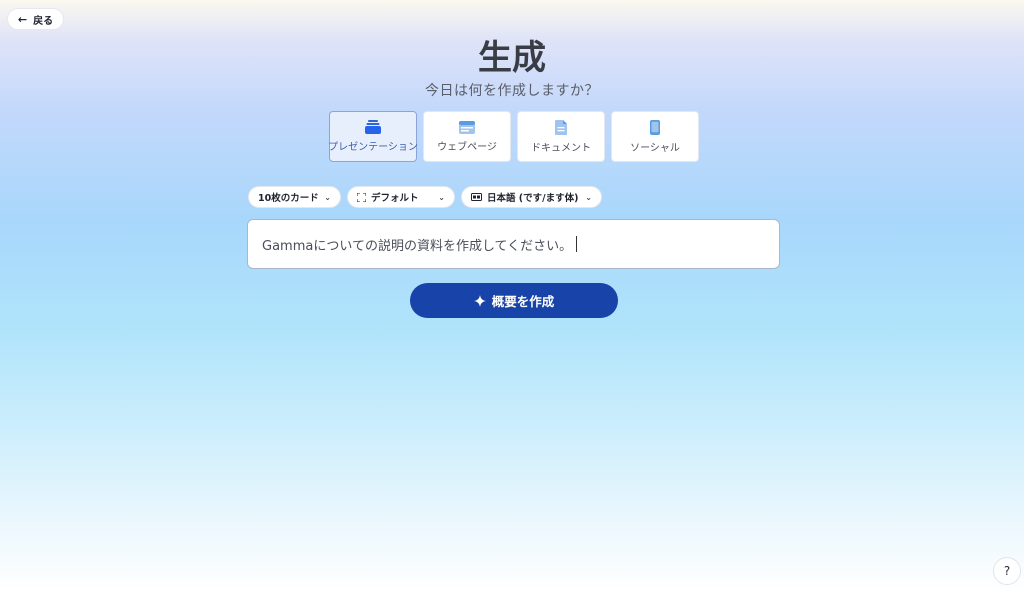 This screenshot has width=1024, height=591. I want to click on language-select: 日本語 (です/ます体) ⌄, so click(531, 197).